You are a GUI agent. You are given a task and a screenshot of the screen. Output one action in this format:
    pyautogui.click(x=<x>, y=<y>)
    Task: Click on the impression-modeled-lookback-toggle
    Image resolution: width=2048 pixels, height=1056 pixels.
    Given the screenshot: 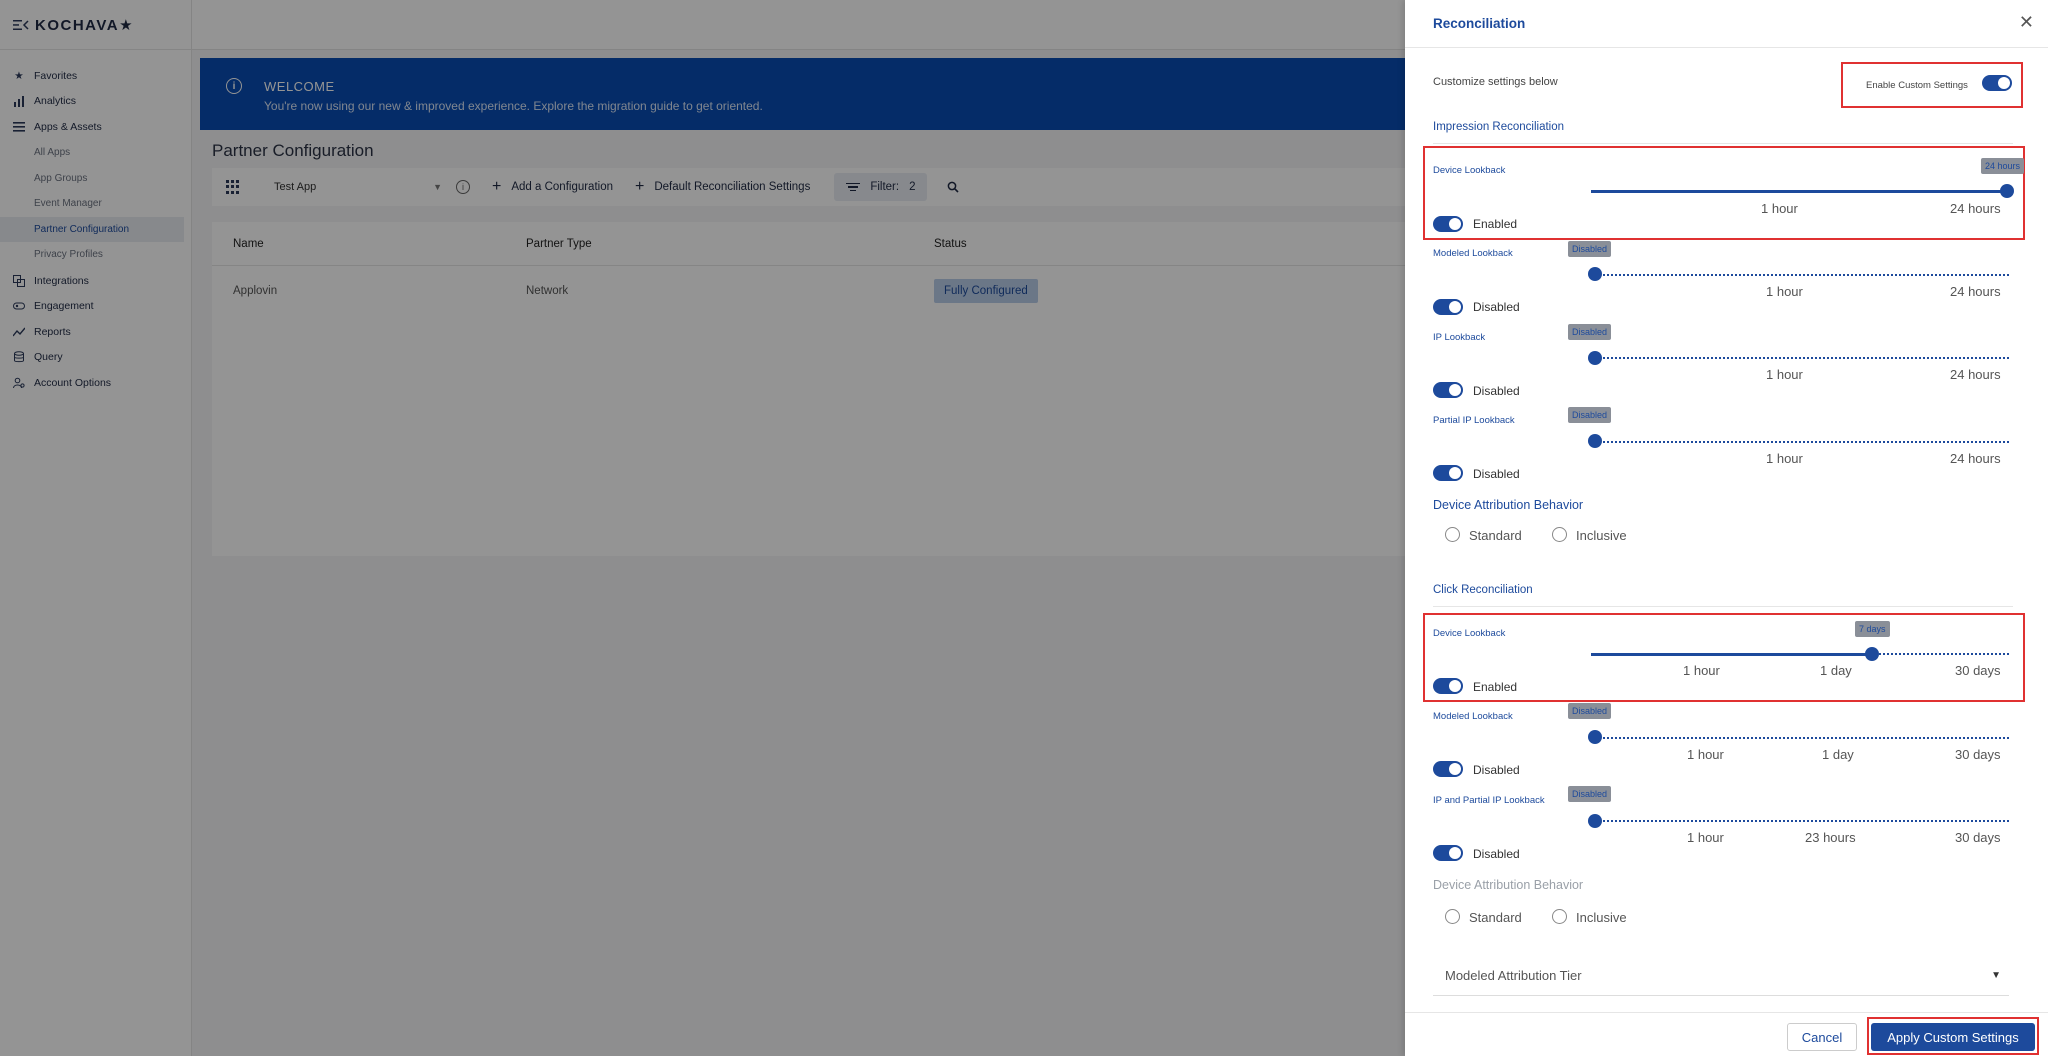 What is the action you would take?
    pyautogui.click(x=1448, y=307)
    